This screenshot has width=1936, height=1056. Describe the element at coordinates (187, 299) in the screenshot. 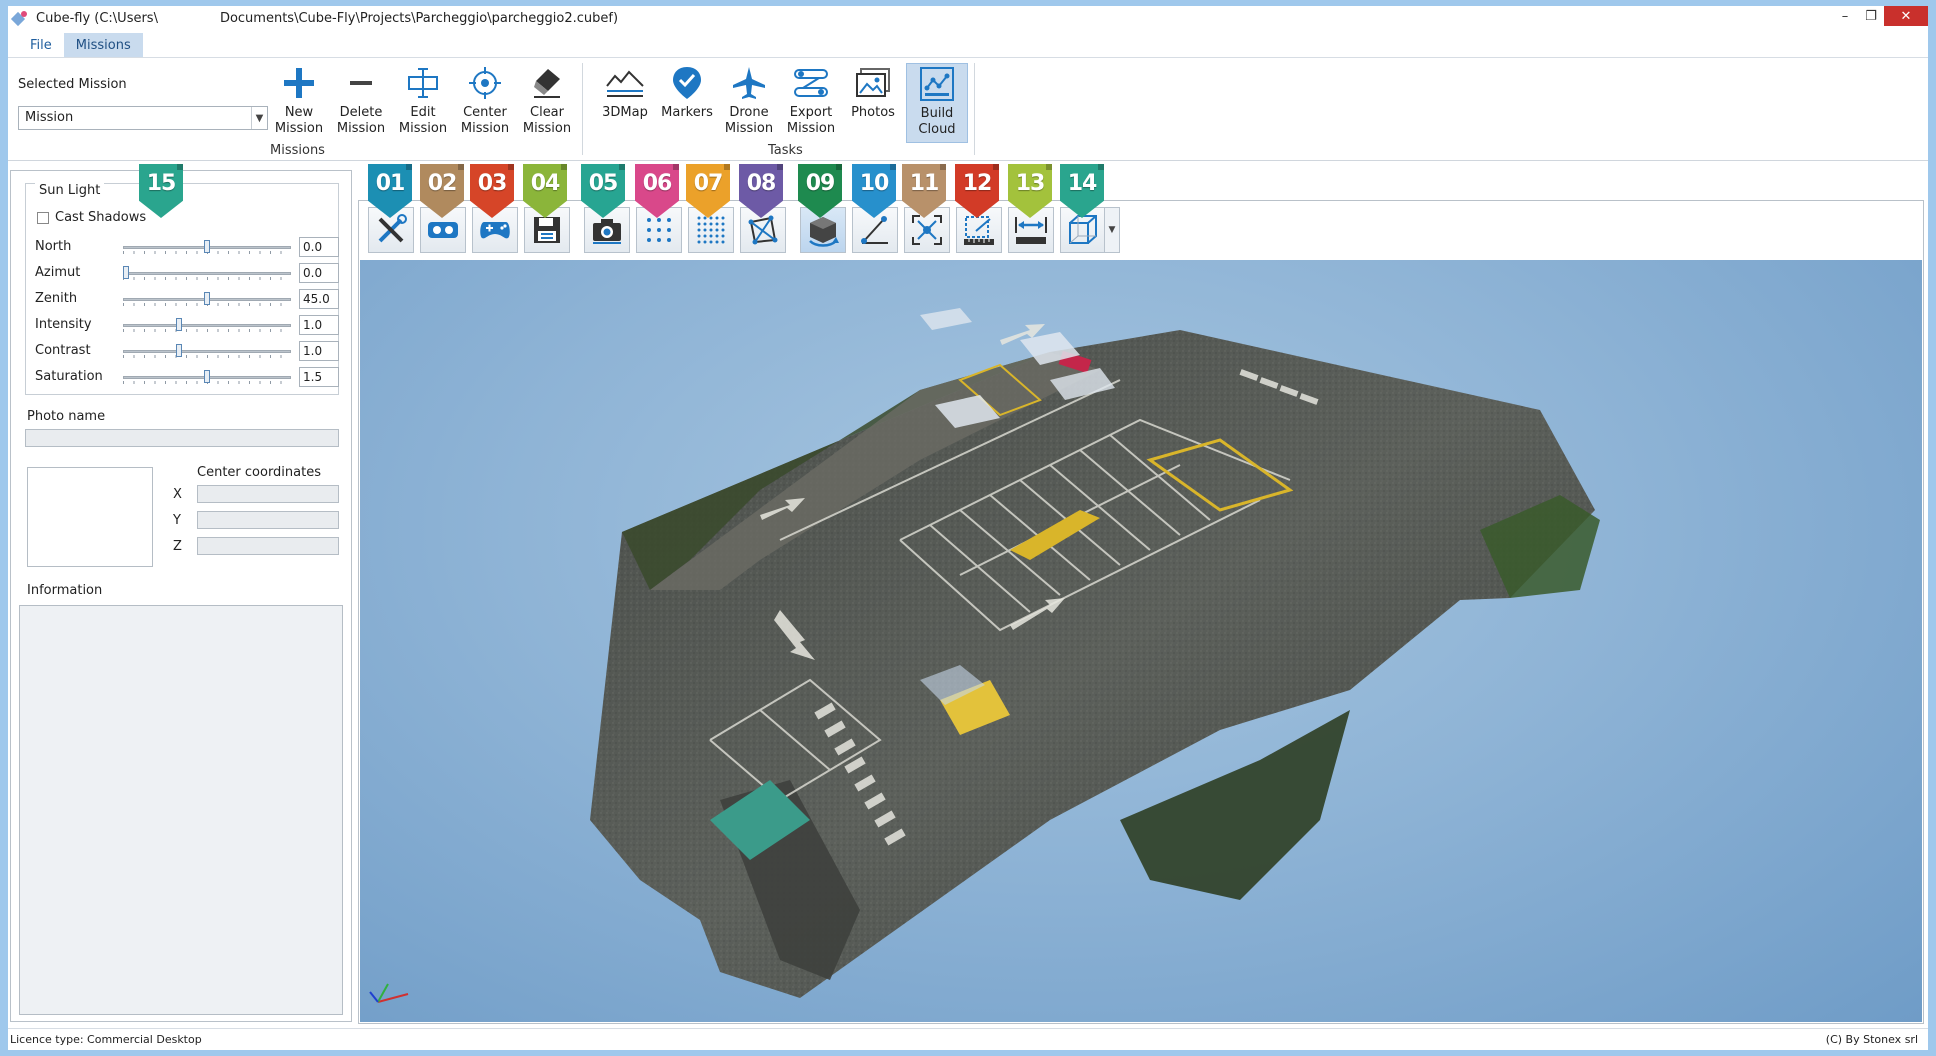

I see `slider-zenith: Zenith 45.0` at that location.